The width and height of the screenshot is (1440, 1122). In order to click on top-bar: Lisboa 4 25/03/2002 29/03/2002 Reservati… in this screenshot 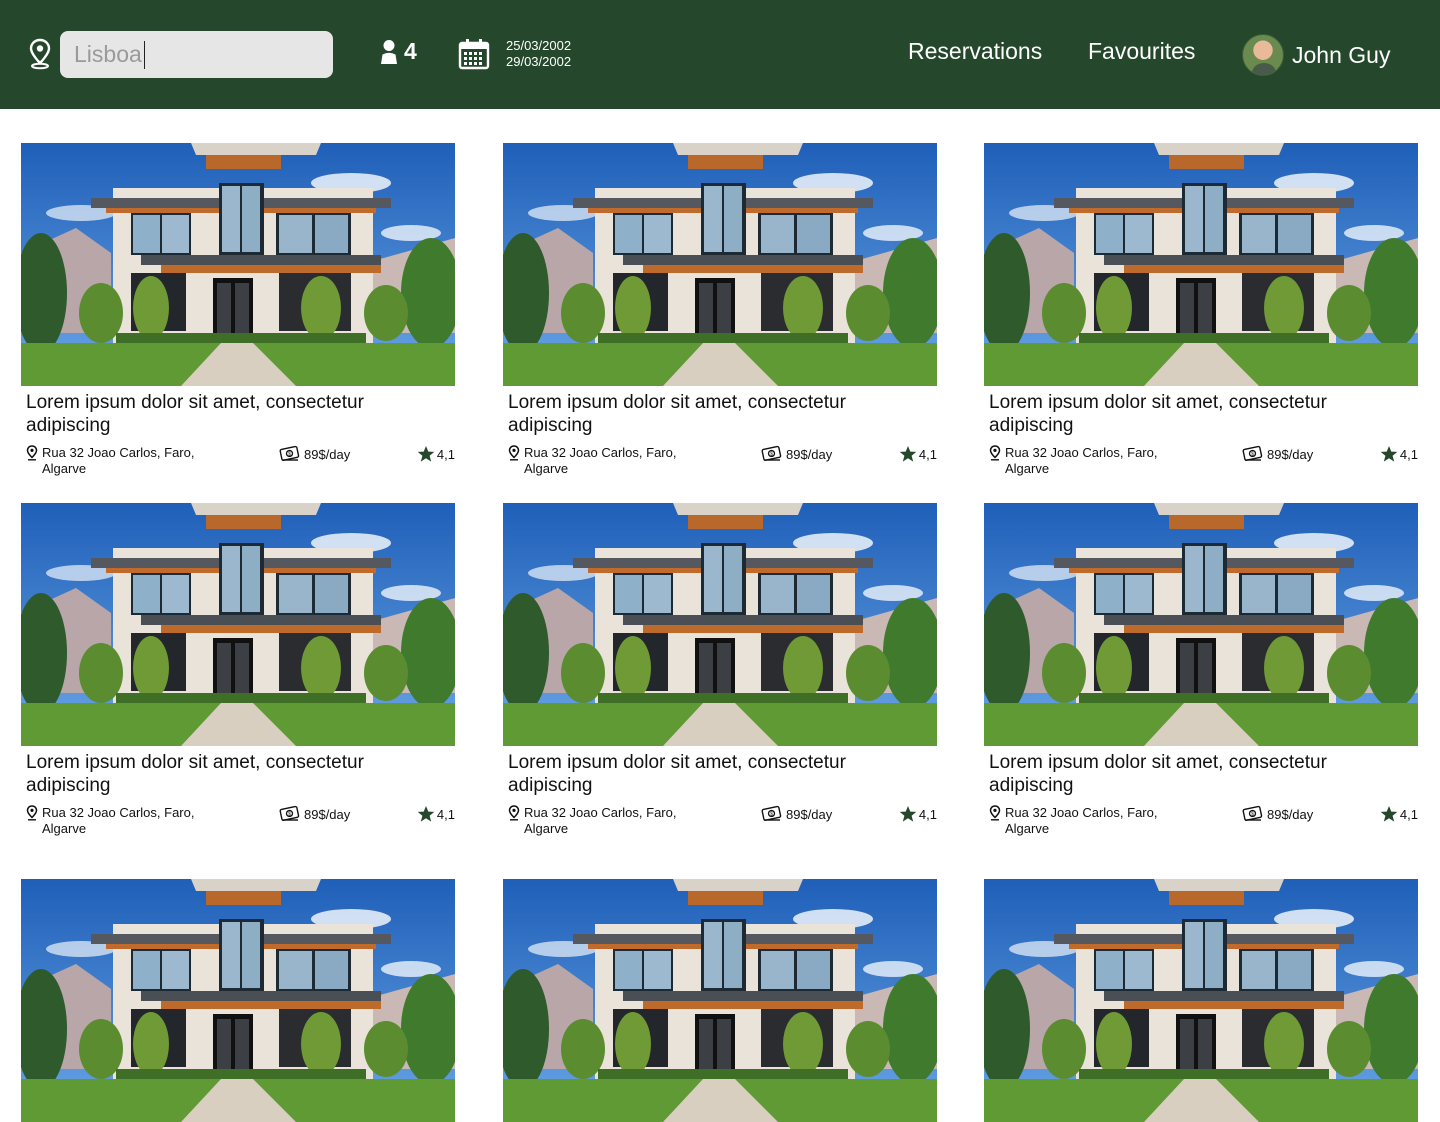, I will do `click(720, 54)`.